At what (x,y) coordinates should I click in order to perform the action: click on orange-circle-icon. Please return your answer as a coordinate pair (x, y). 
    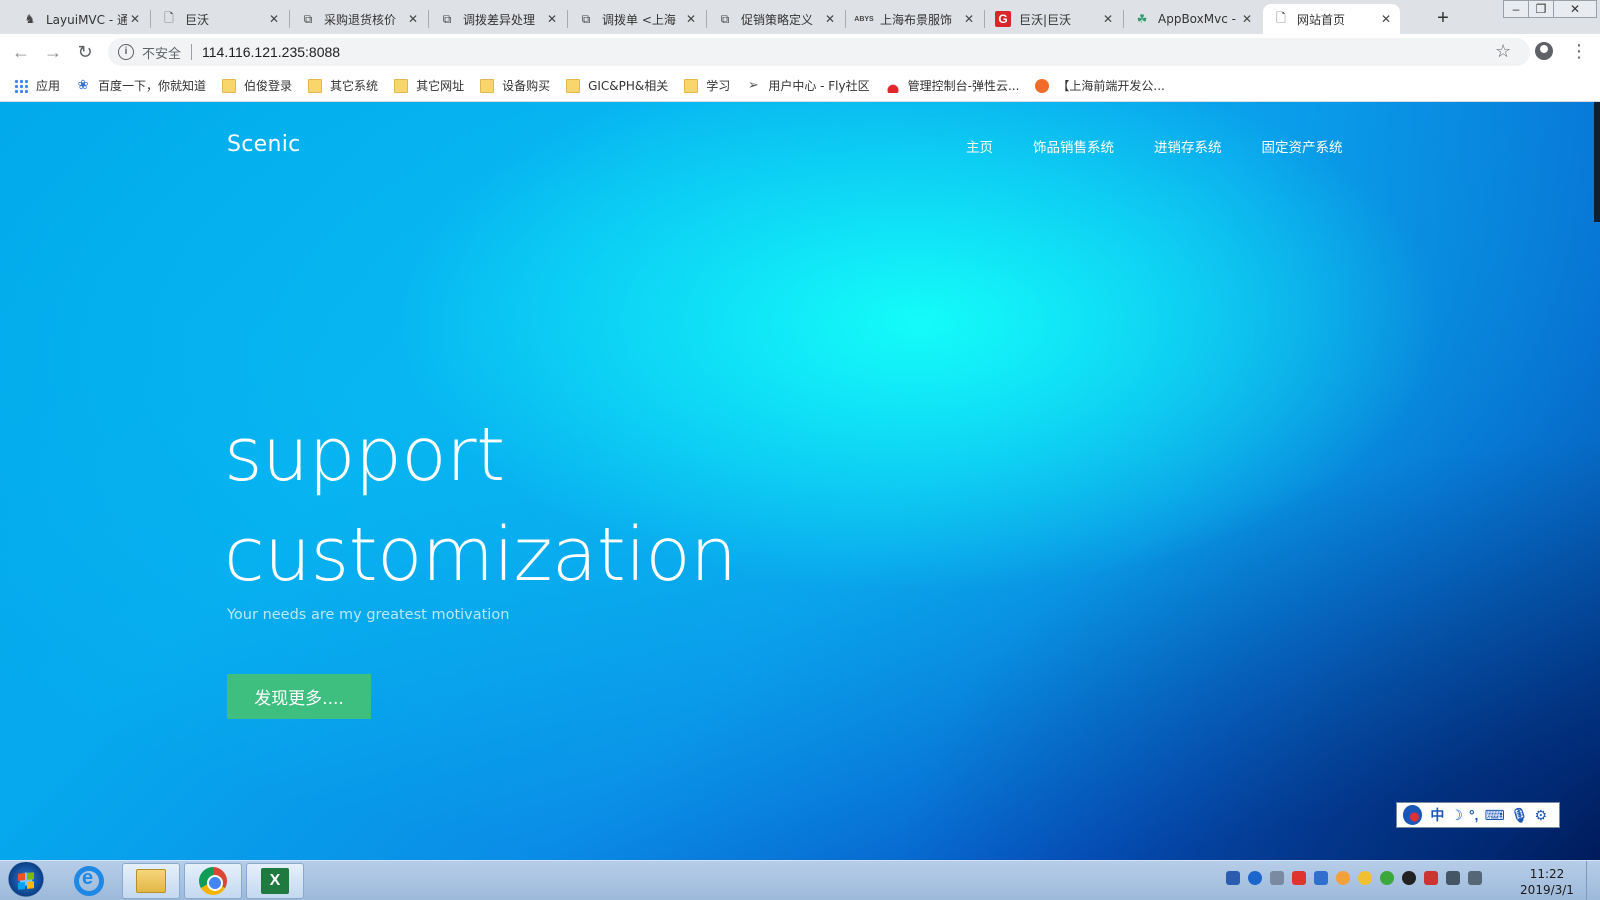
    Looking at the image, I should click on (1042, 85).